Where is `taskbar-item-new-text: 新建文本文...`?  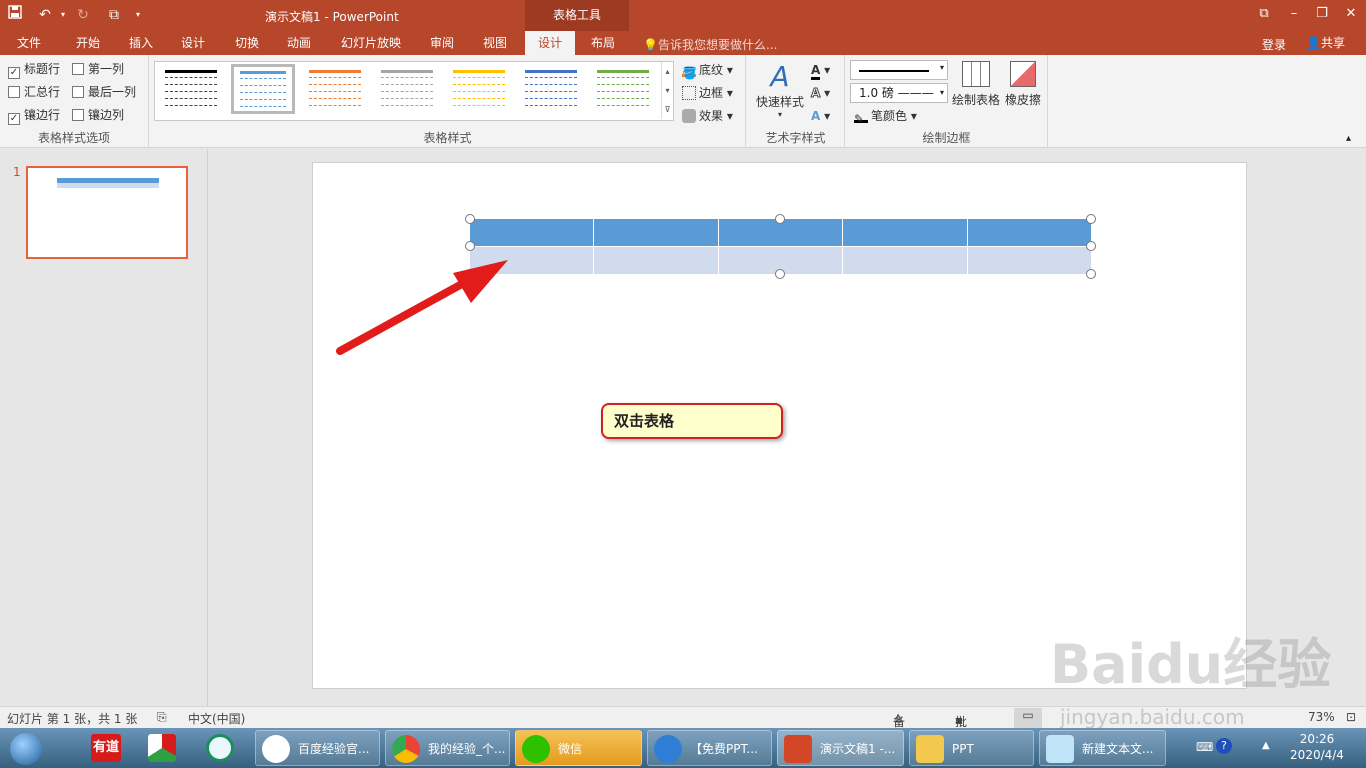
taskbar-item-new-text: 新建文本文... is located at coordinates (1102, 748).